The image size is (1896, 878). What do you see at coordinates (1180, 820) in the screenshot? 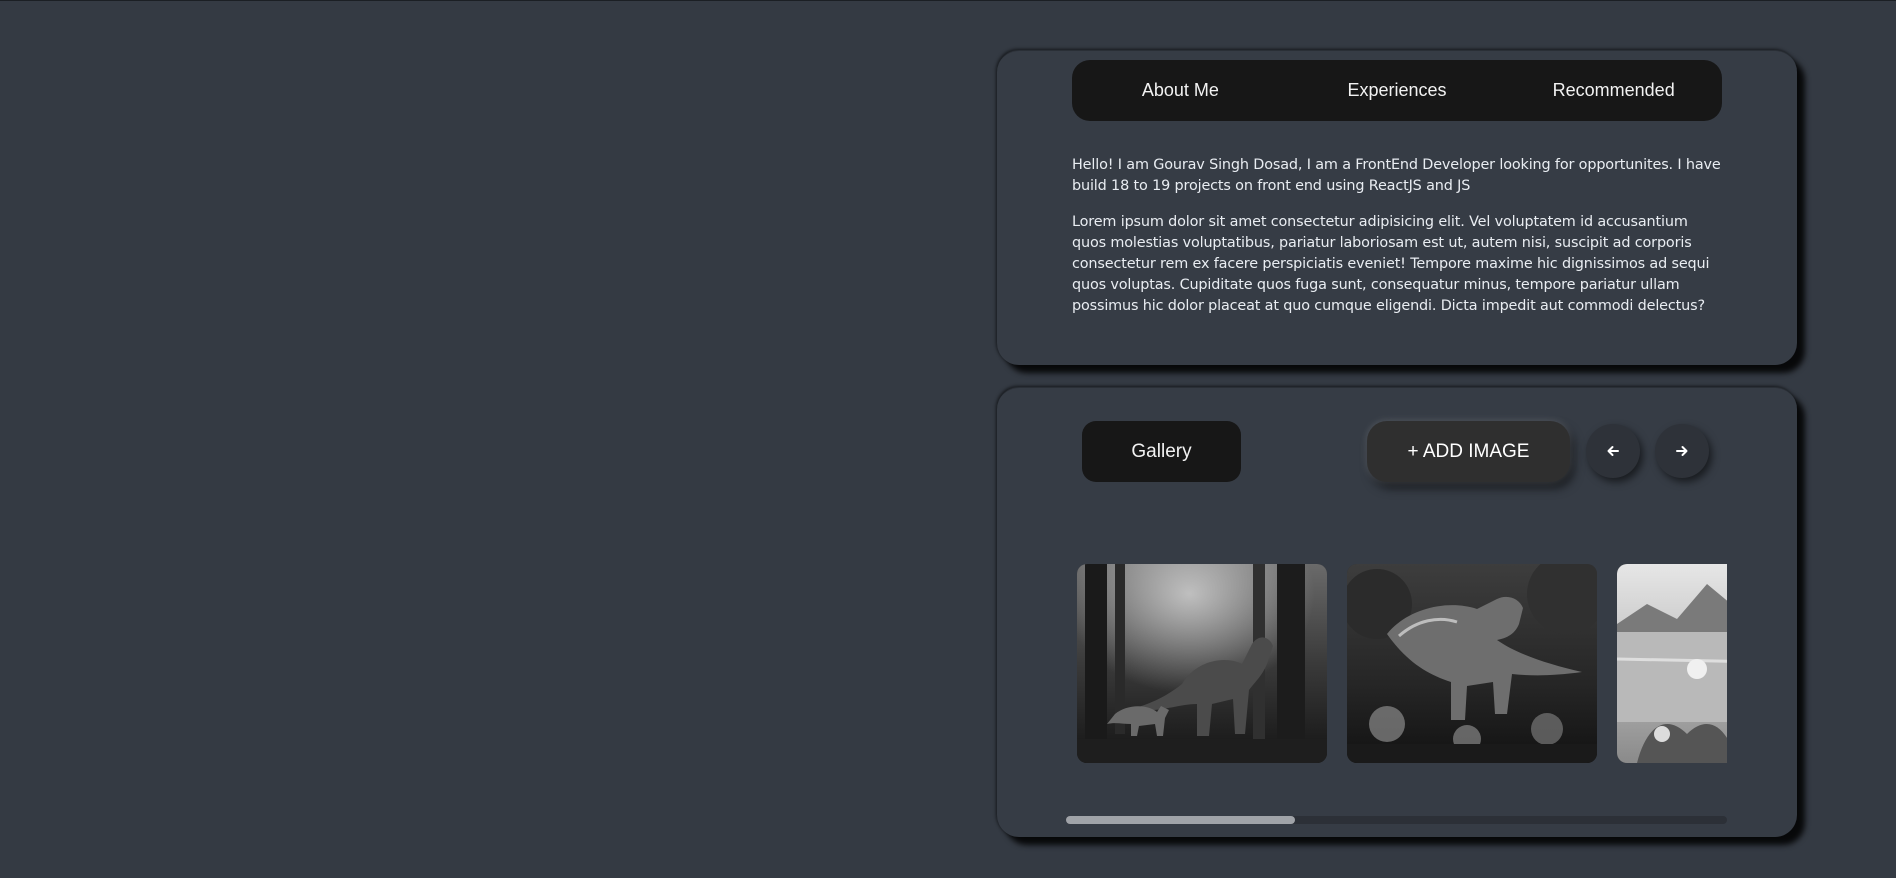
I see `gallery-scrollbar-thumb` at bounding box center [1180, 820].